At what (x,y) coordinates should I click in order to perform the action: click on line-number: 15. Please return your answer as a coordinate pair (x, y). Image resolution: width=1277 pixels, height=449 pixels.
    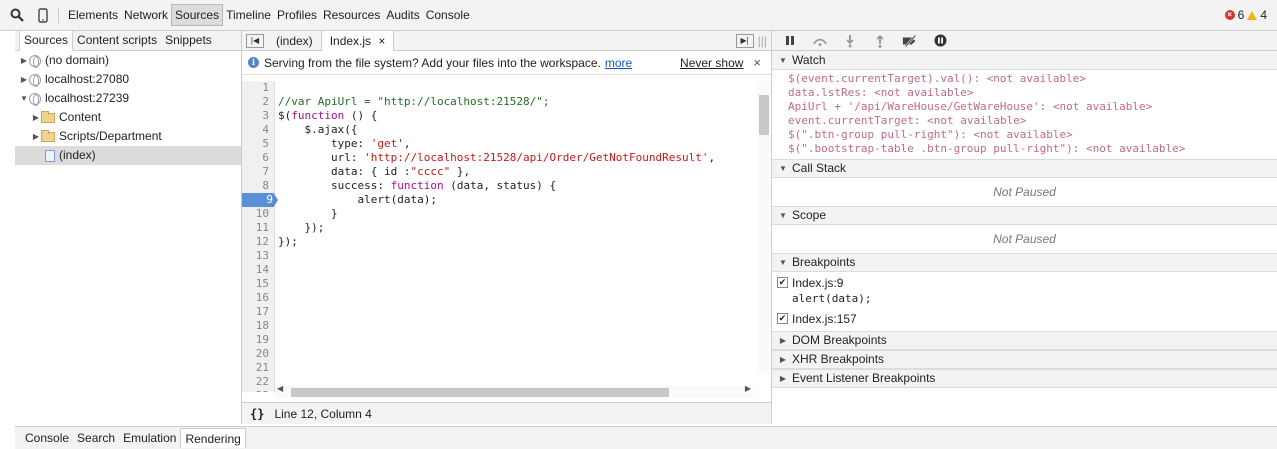
    Looking at the image, I should click on (258, 284).